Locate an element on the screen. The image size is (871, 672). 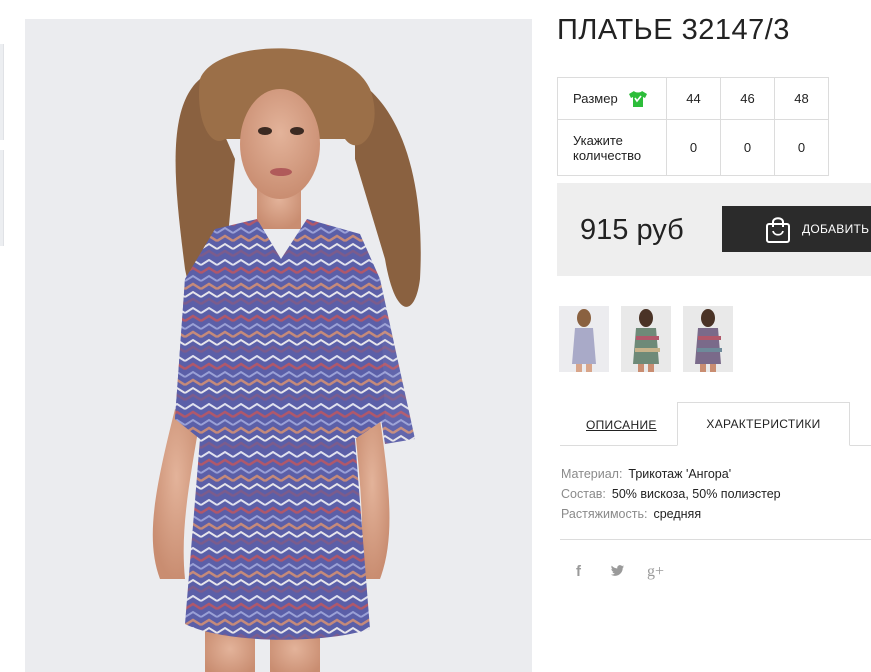
size-label-cell: Размер is located at coordinates (612, 98).